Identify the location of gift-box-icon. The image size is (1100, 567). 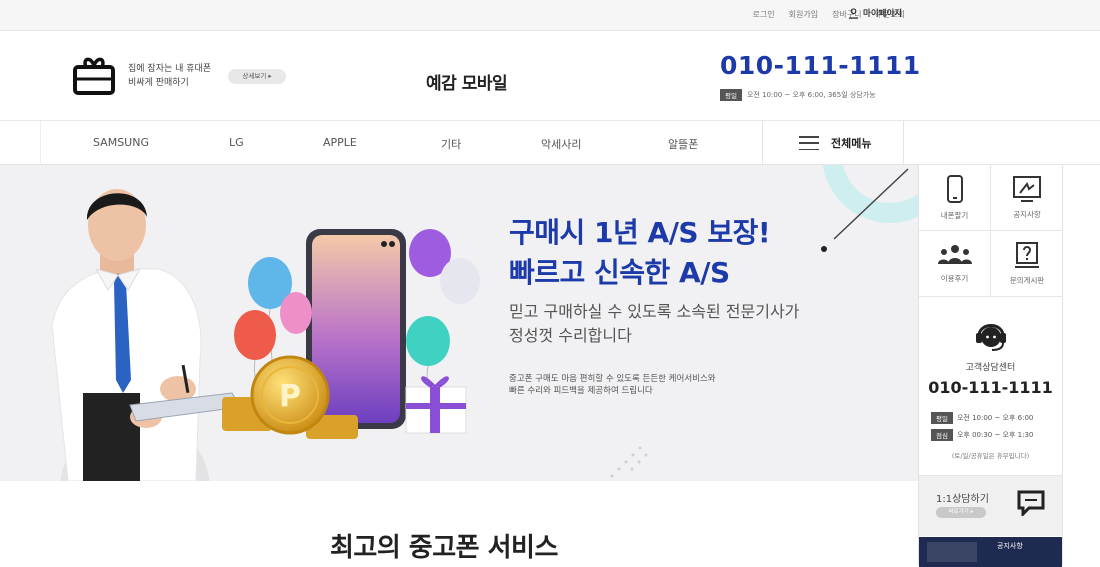
(94, 76).